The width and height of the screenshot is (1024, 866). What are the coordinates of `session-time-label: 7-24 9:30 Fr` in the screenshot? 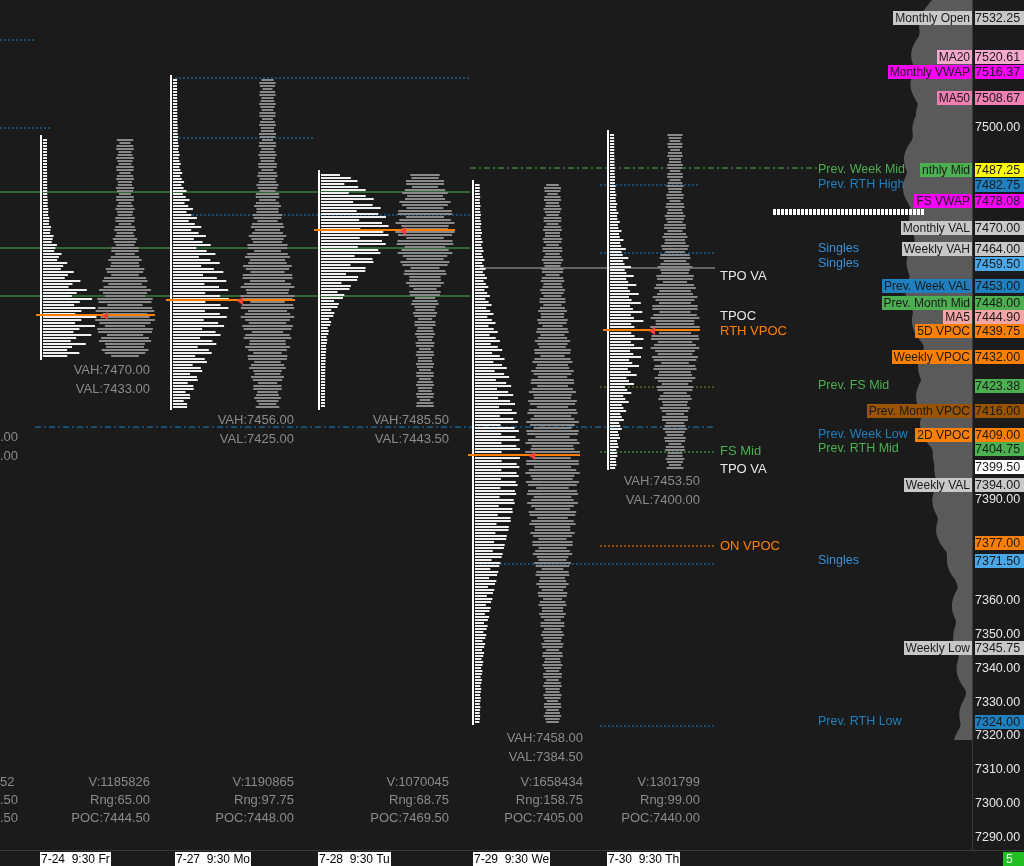 It's located at (75, 859).